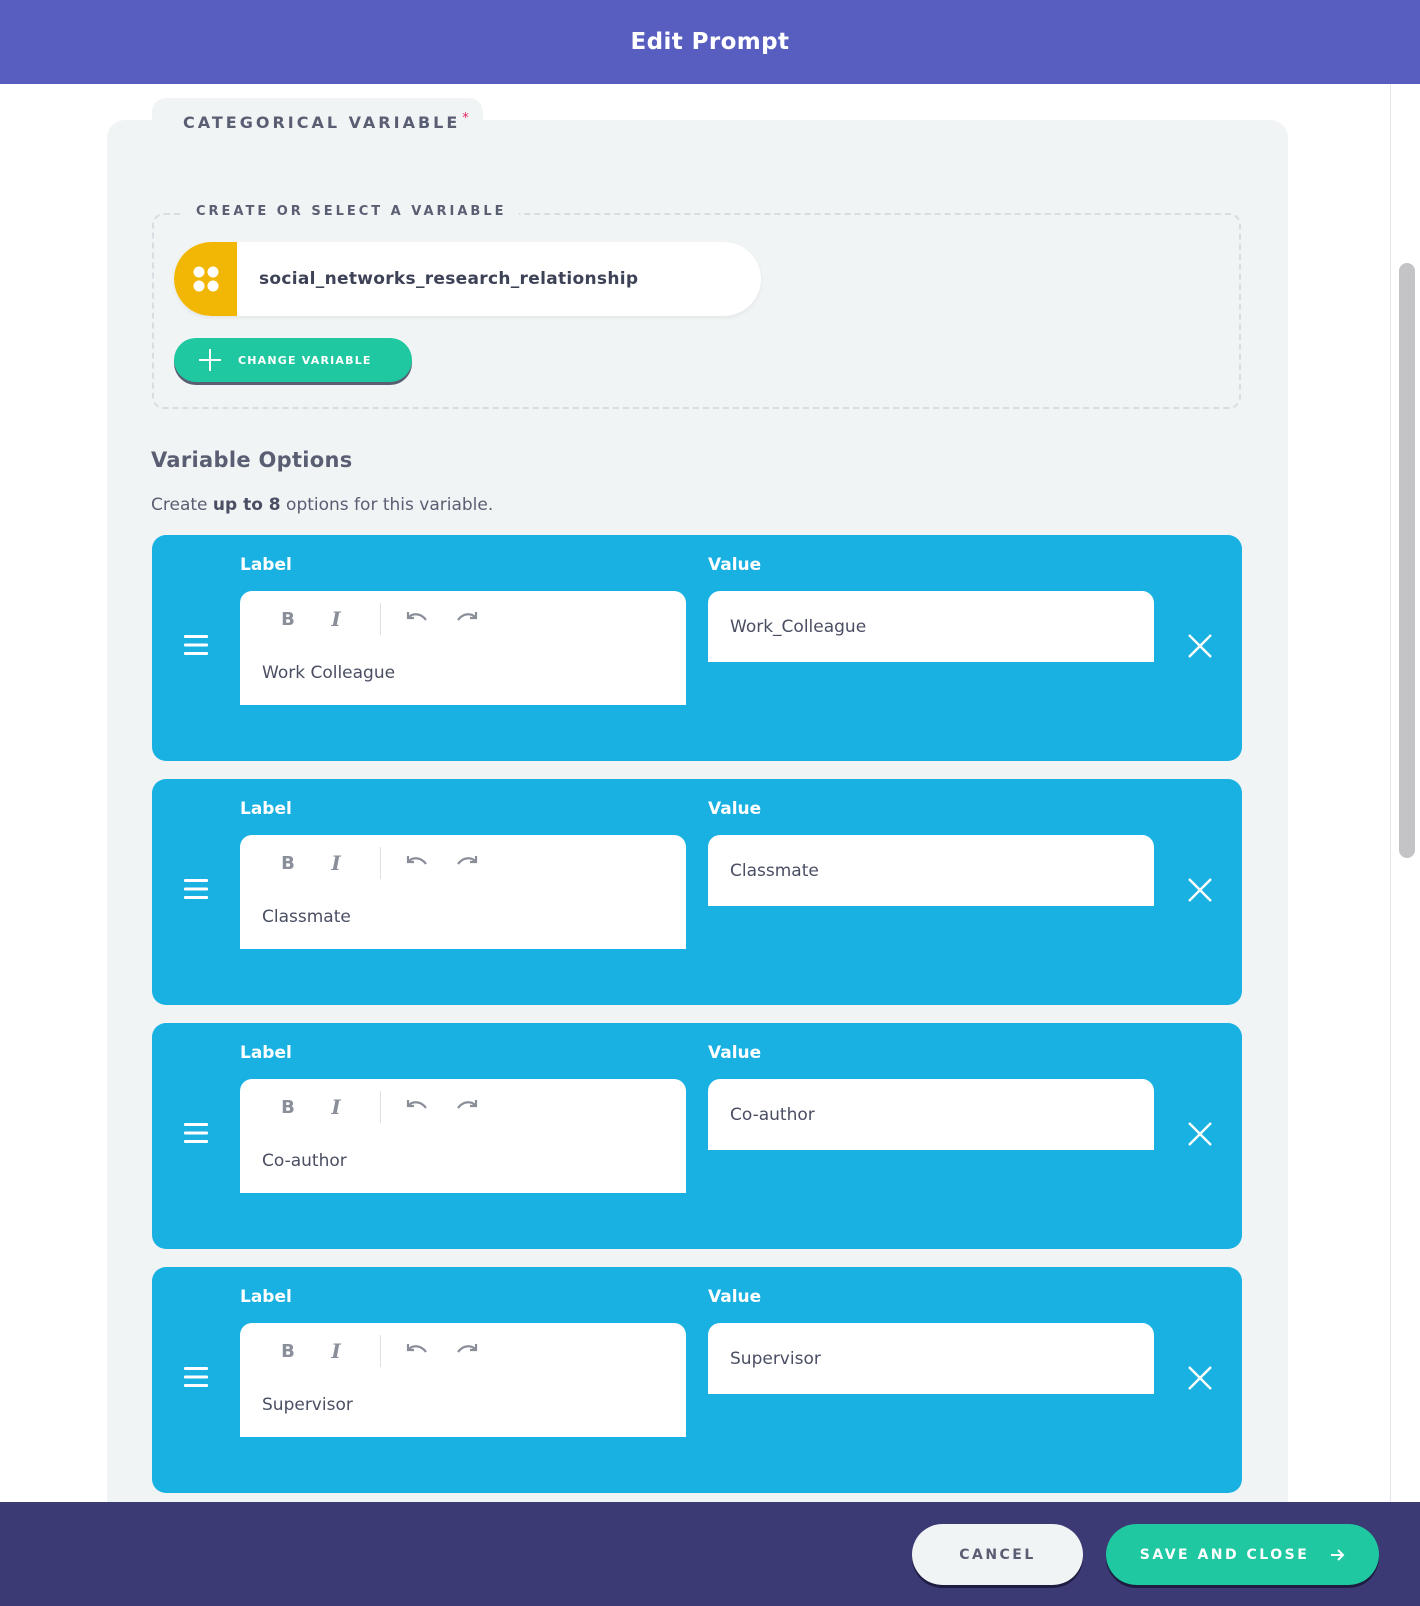 This screenshot has height=1606, width=1420. What do you see at coordinates (697, 1380) in the screenshot?
I see `option-card: Label Value B I Supervisor` at bounding box center [697, 1380].